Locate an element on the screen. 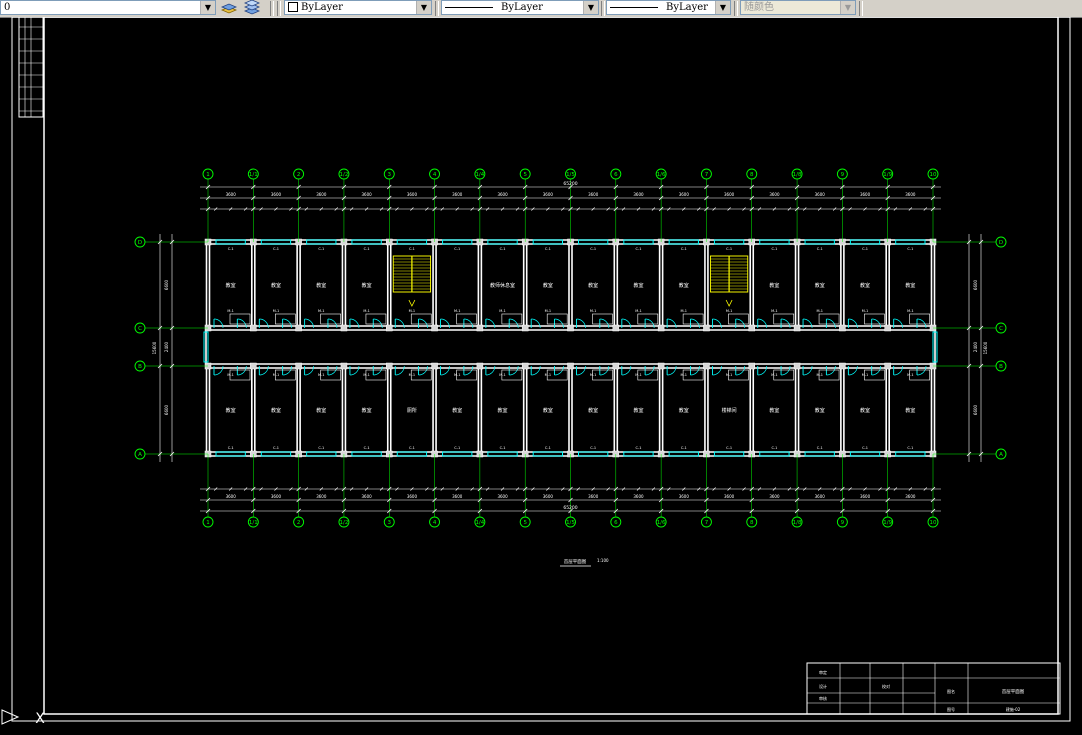  layer-state-icon is located at coordinates (229, 8).